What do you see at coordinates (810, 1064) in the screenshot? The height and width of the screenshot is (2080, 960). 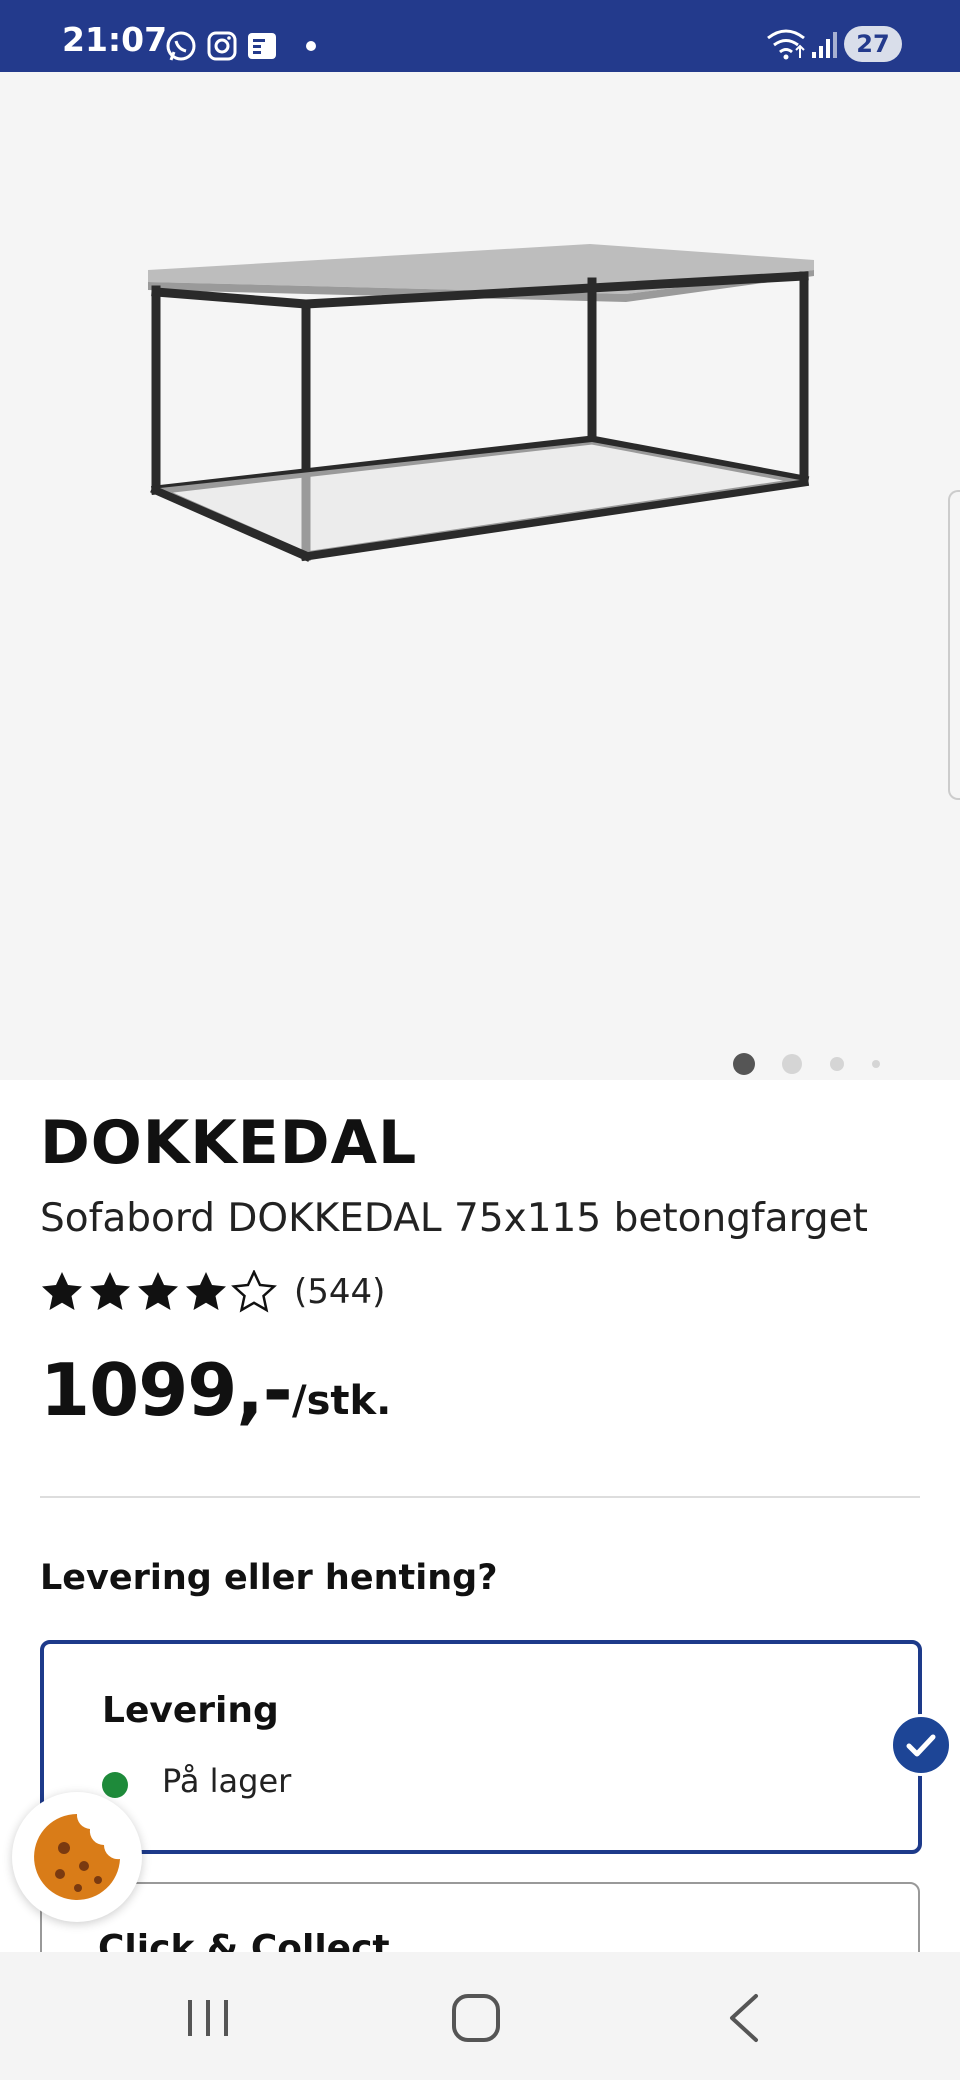 I see `carousel-dots` at bounding box center [810, 1064].